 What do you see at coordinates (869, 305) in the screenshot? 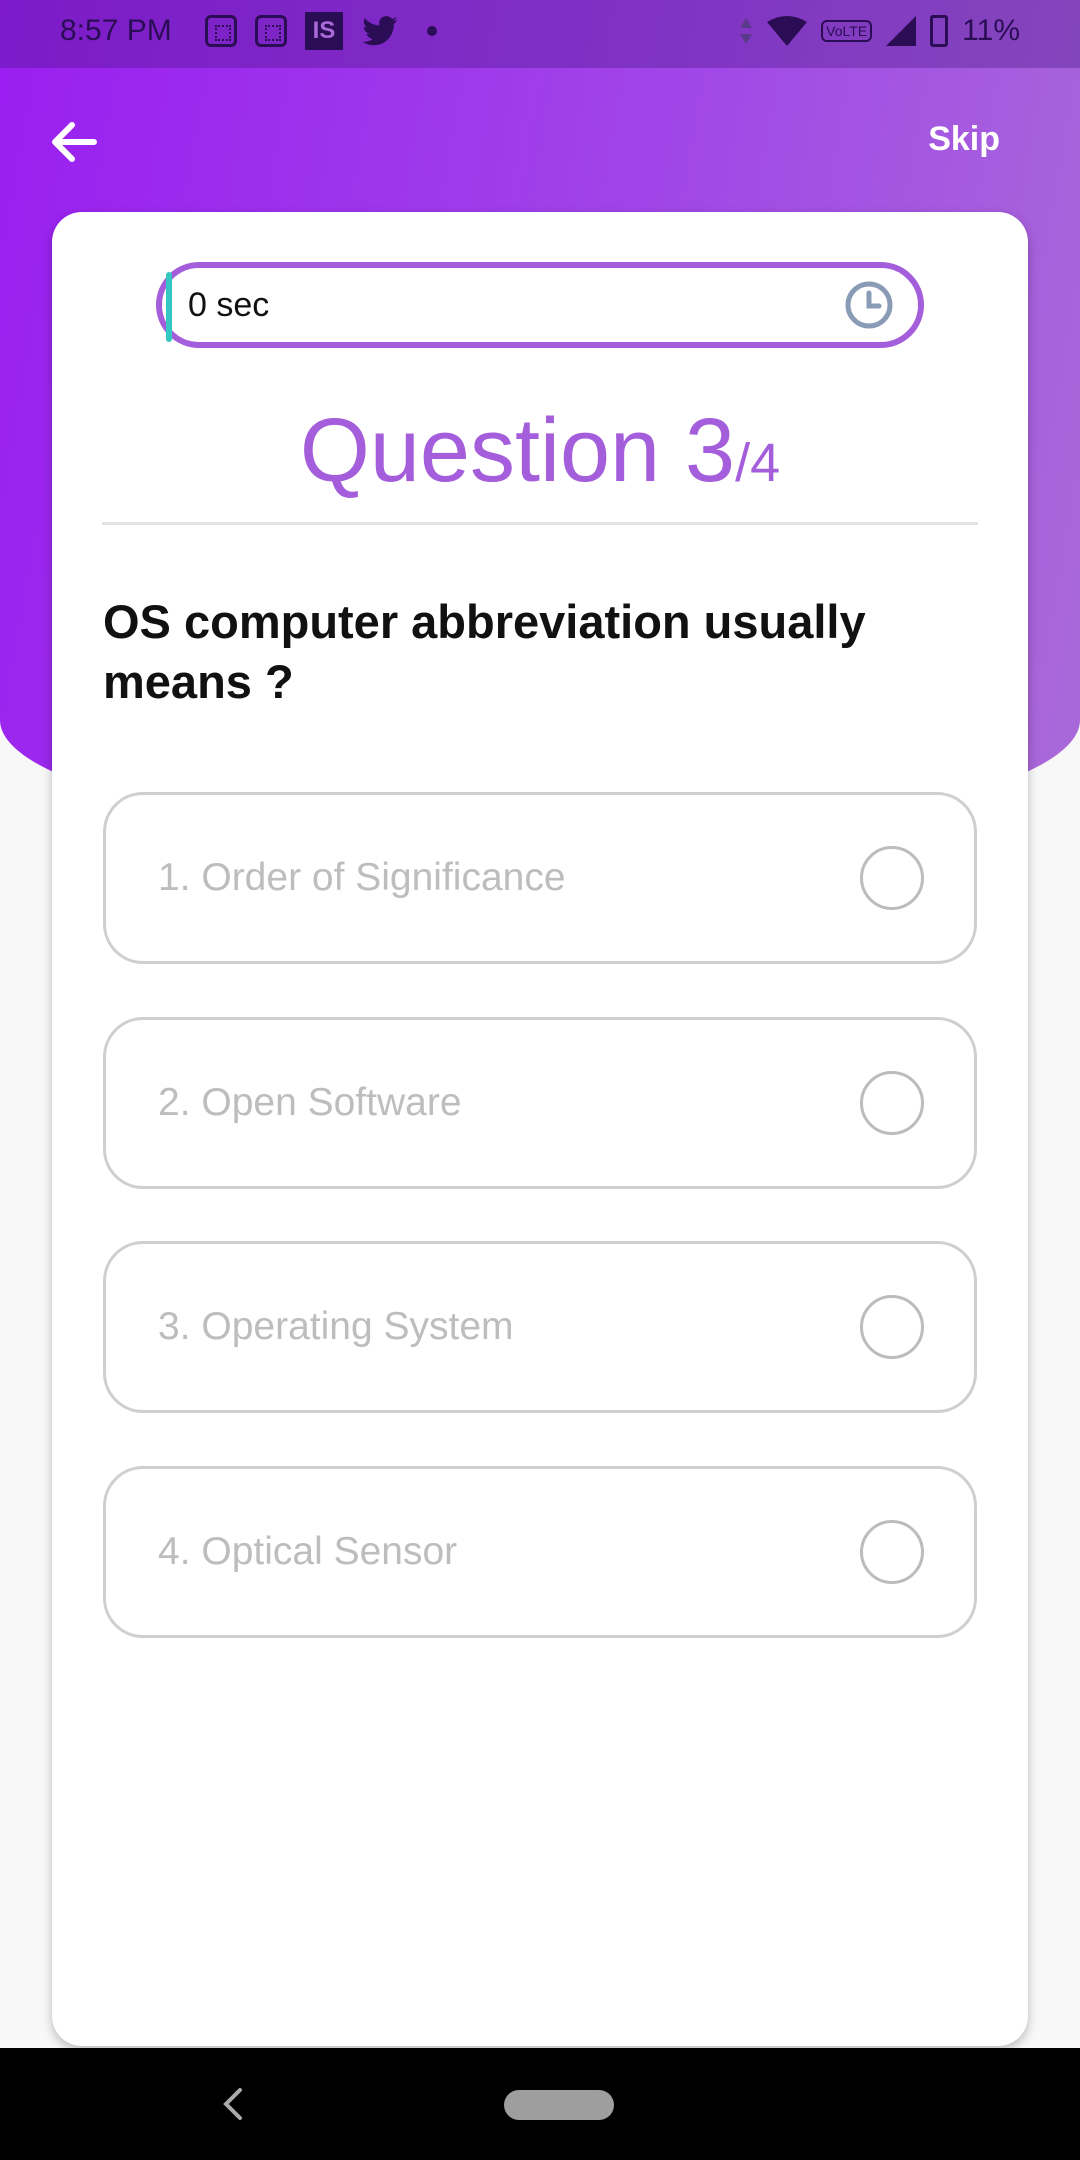
I see `clock-icon` at bounding box center [869, 305].